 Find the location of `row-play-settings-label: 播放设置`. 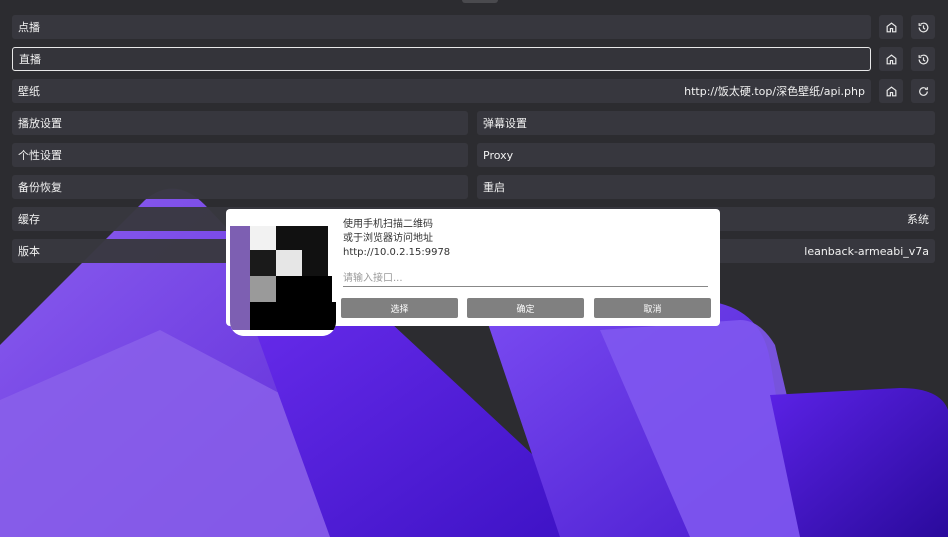

row-play-settings-label: 播放设置 is located at coordinates (40, 123).